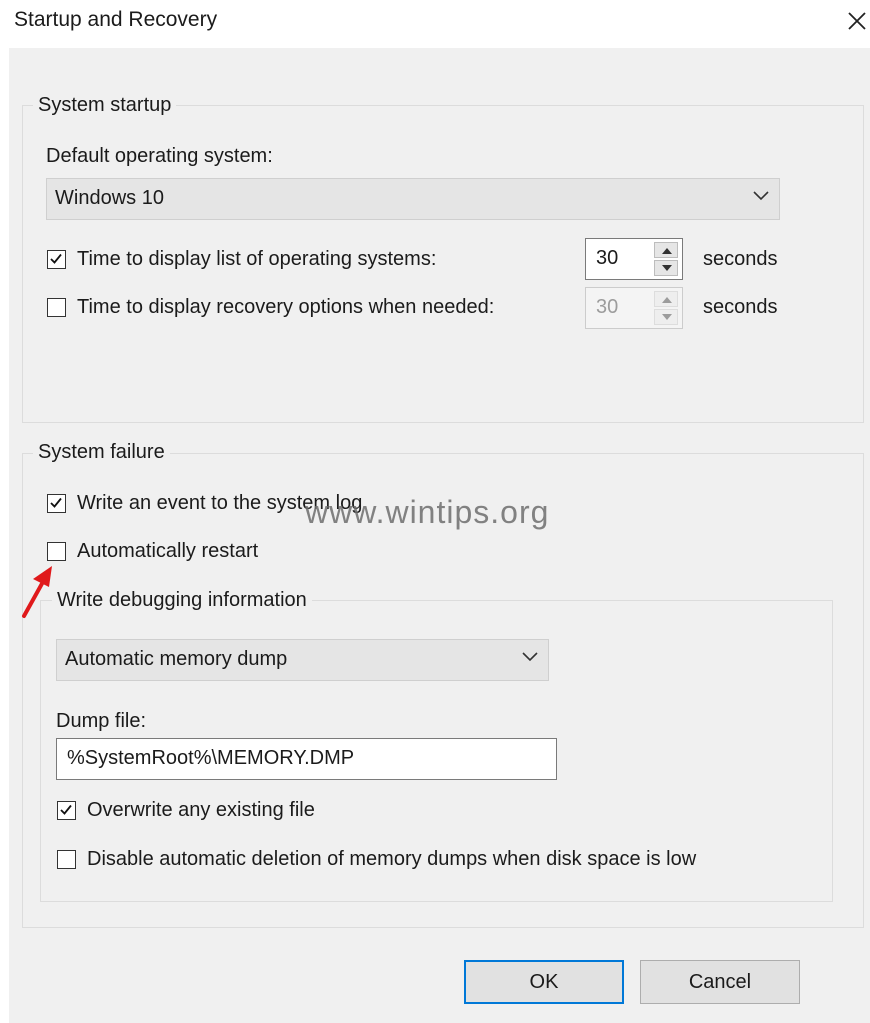 This screenshot has width=870, height=1023. I want to click on auto-restart-checkbox, so click(56, 551).